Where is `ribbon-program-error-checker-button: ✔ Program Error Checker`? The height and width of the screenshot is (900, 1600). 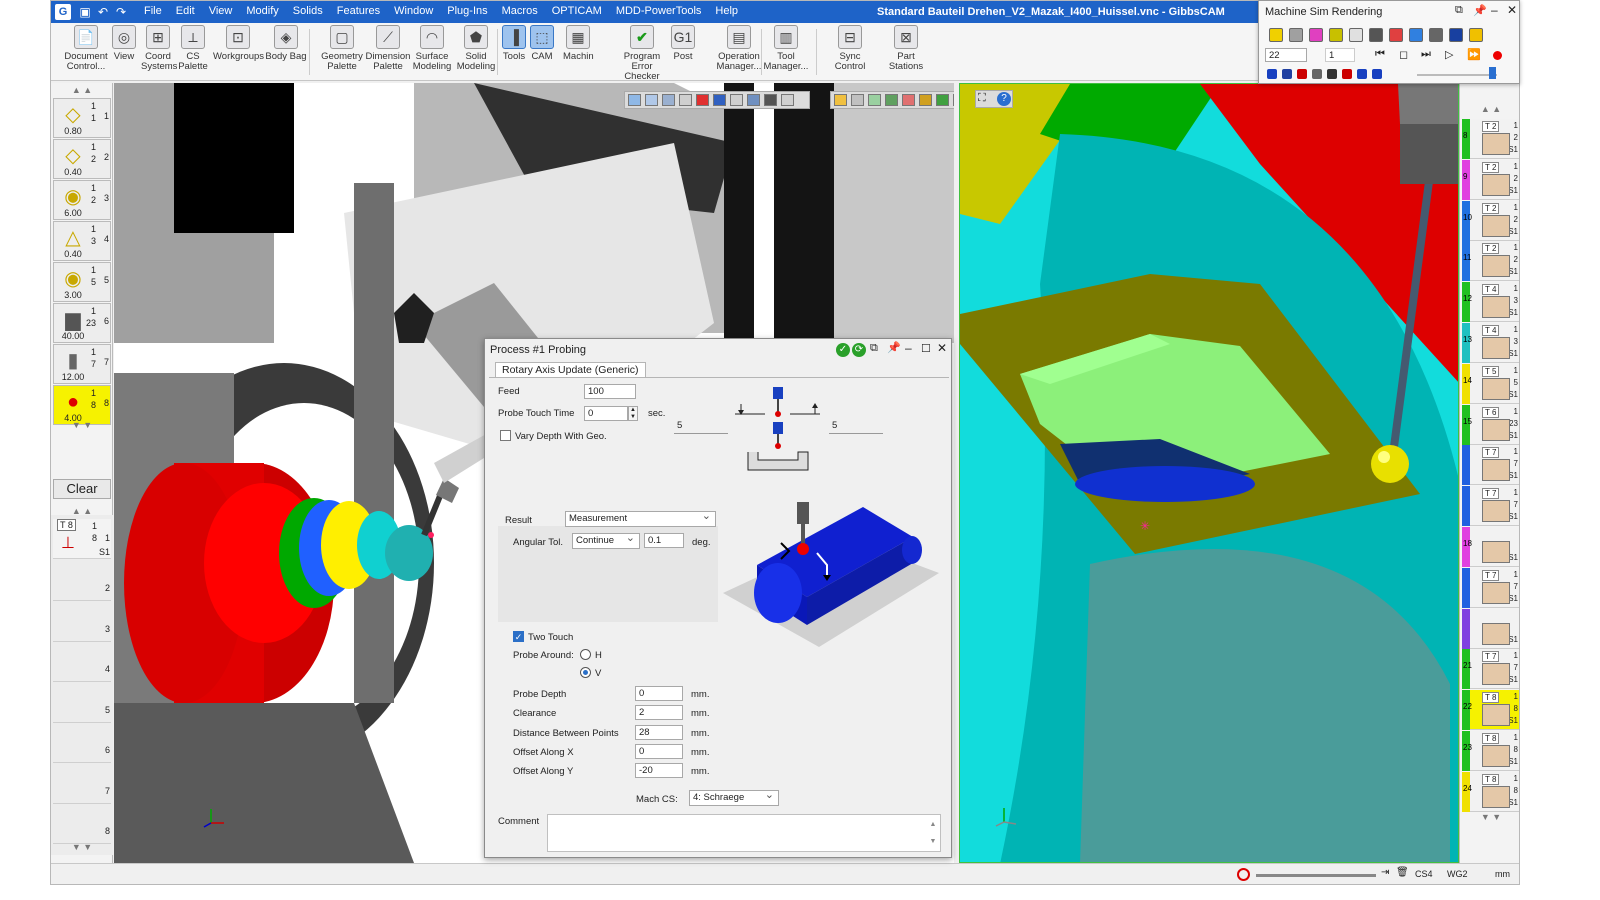
ribbon-program-error-checker-button: ✔ Program Error Checker is located at coordinates (642, 53).